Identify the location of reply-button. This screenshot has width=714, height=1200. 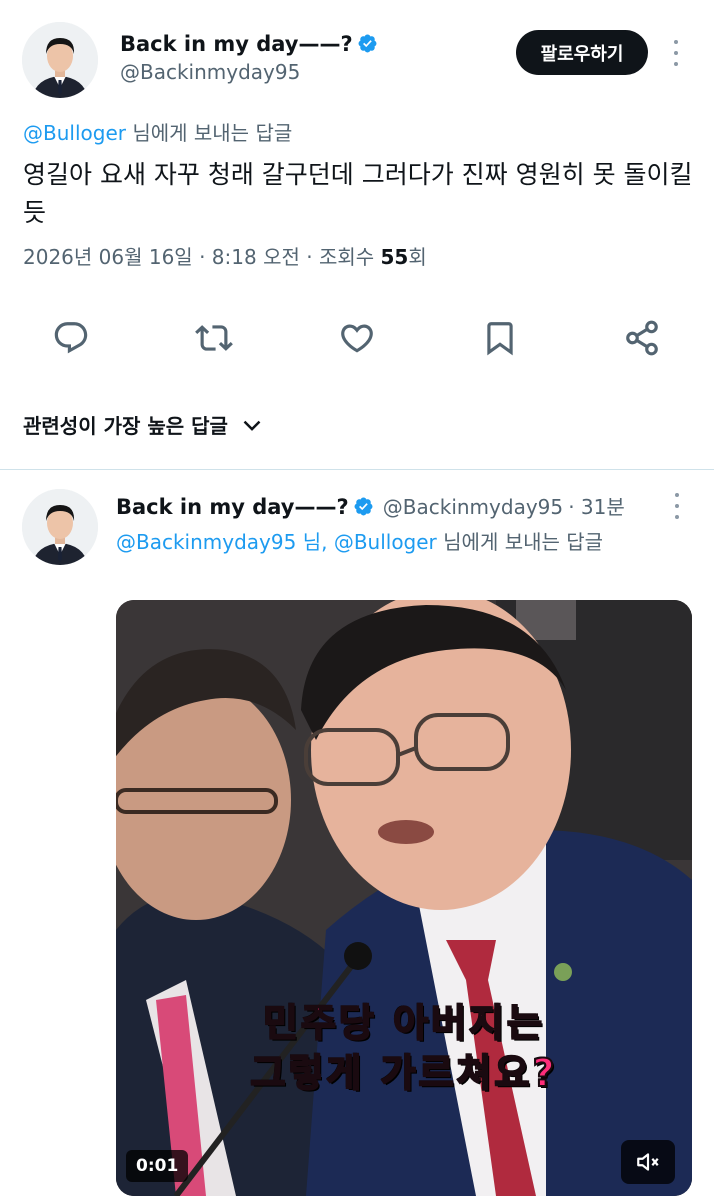
(71, 338).